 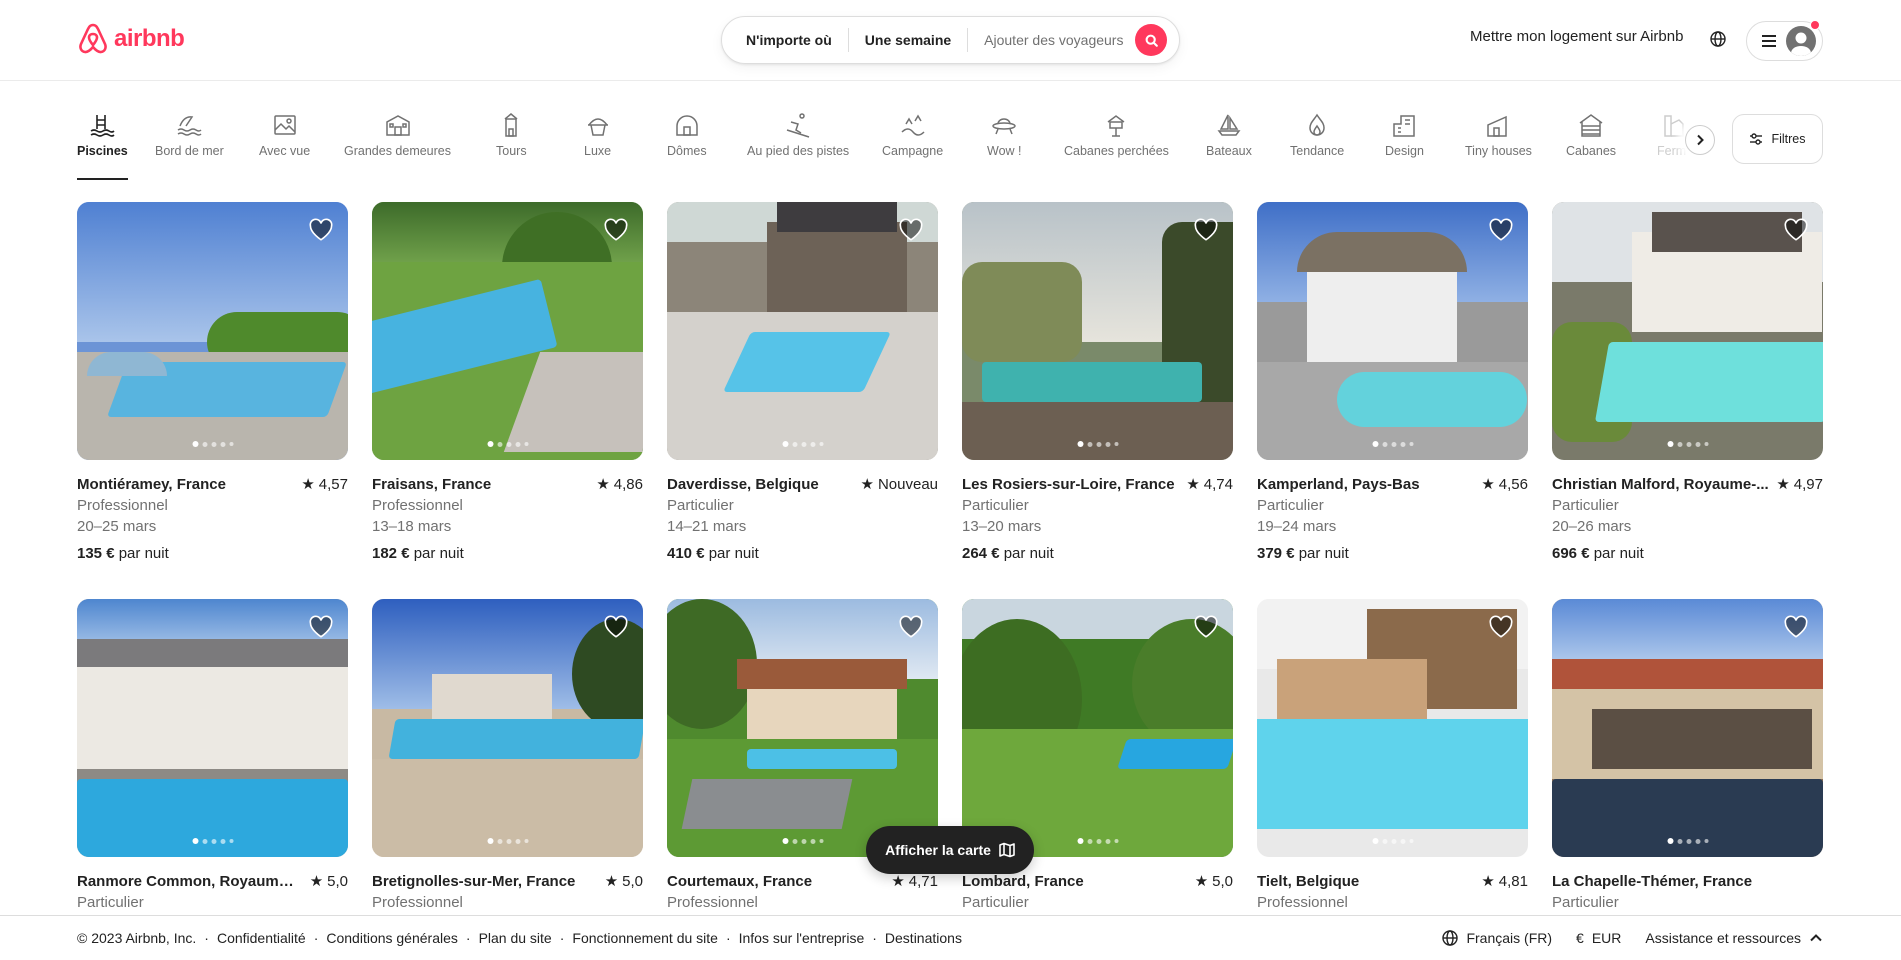 What do you see at coordinates (417, 902) in the screenshot?
I see `listing-host-type: Professionnel` at bounding box center [417, 902].